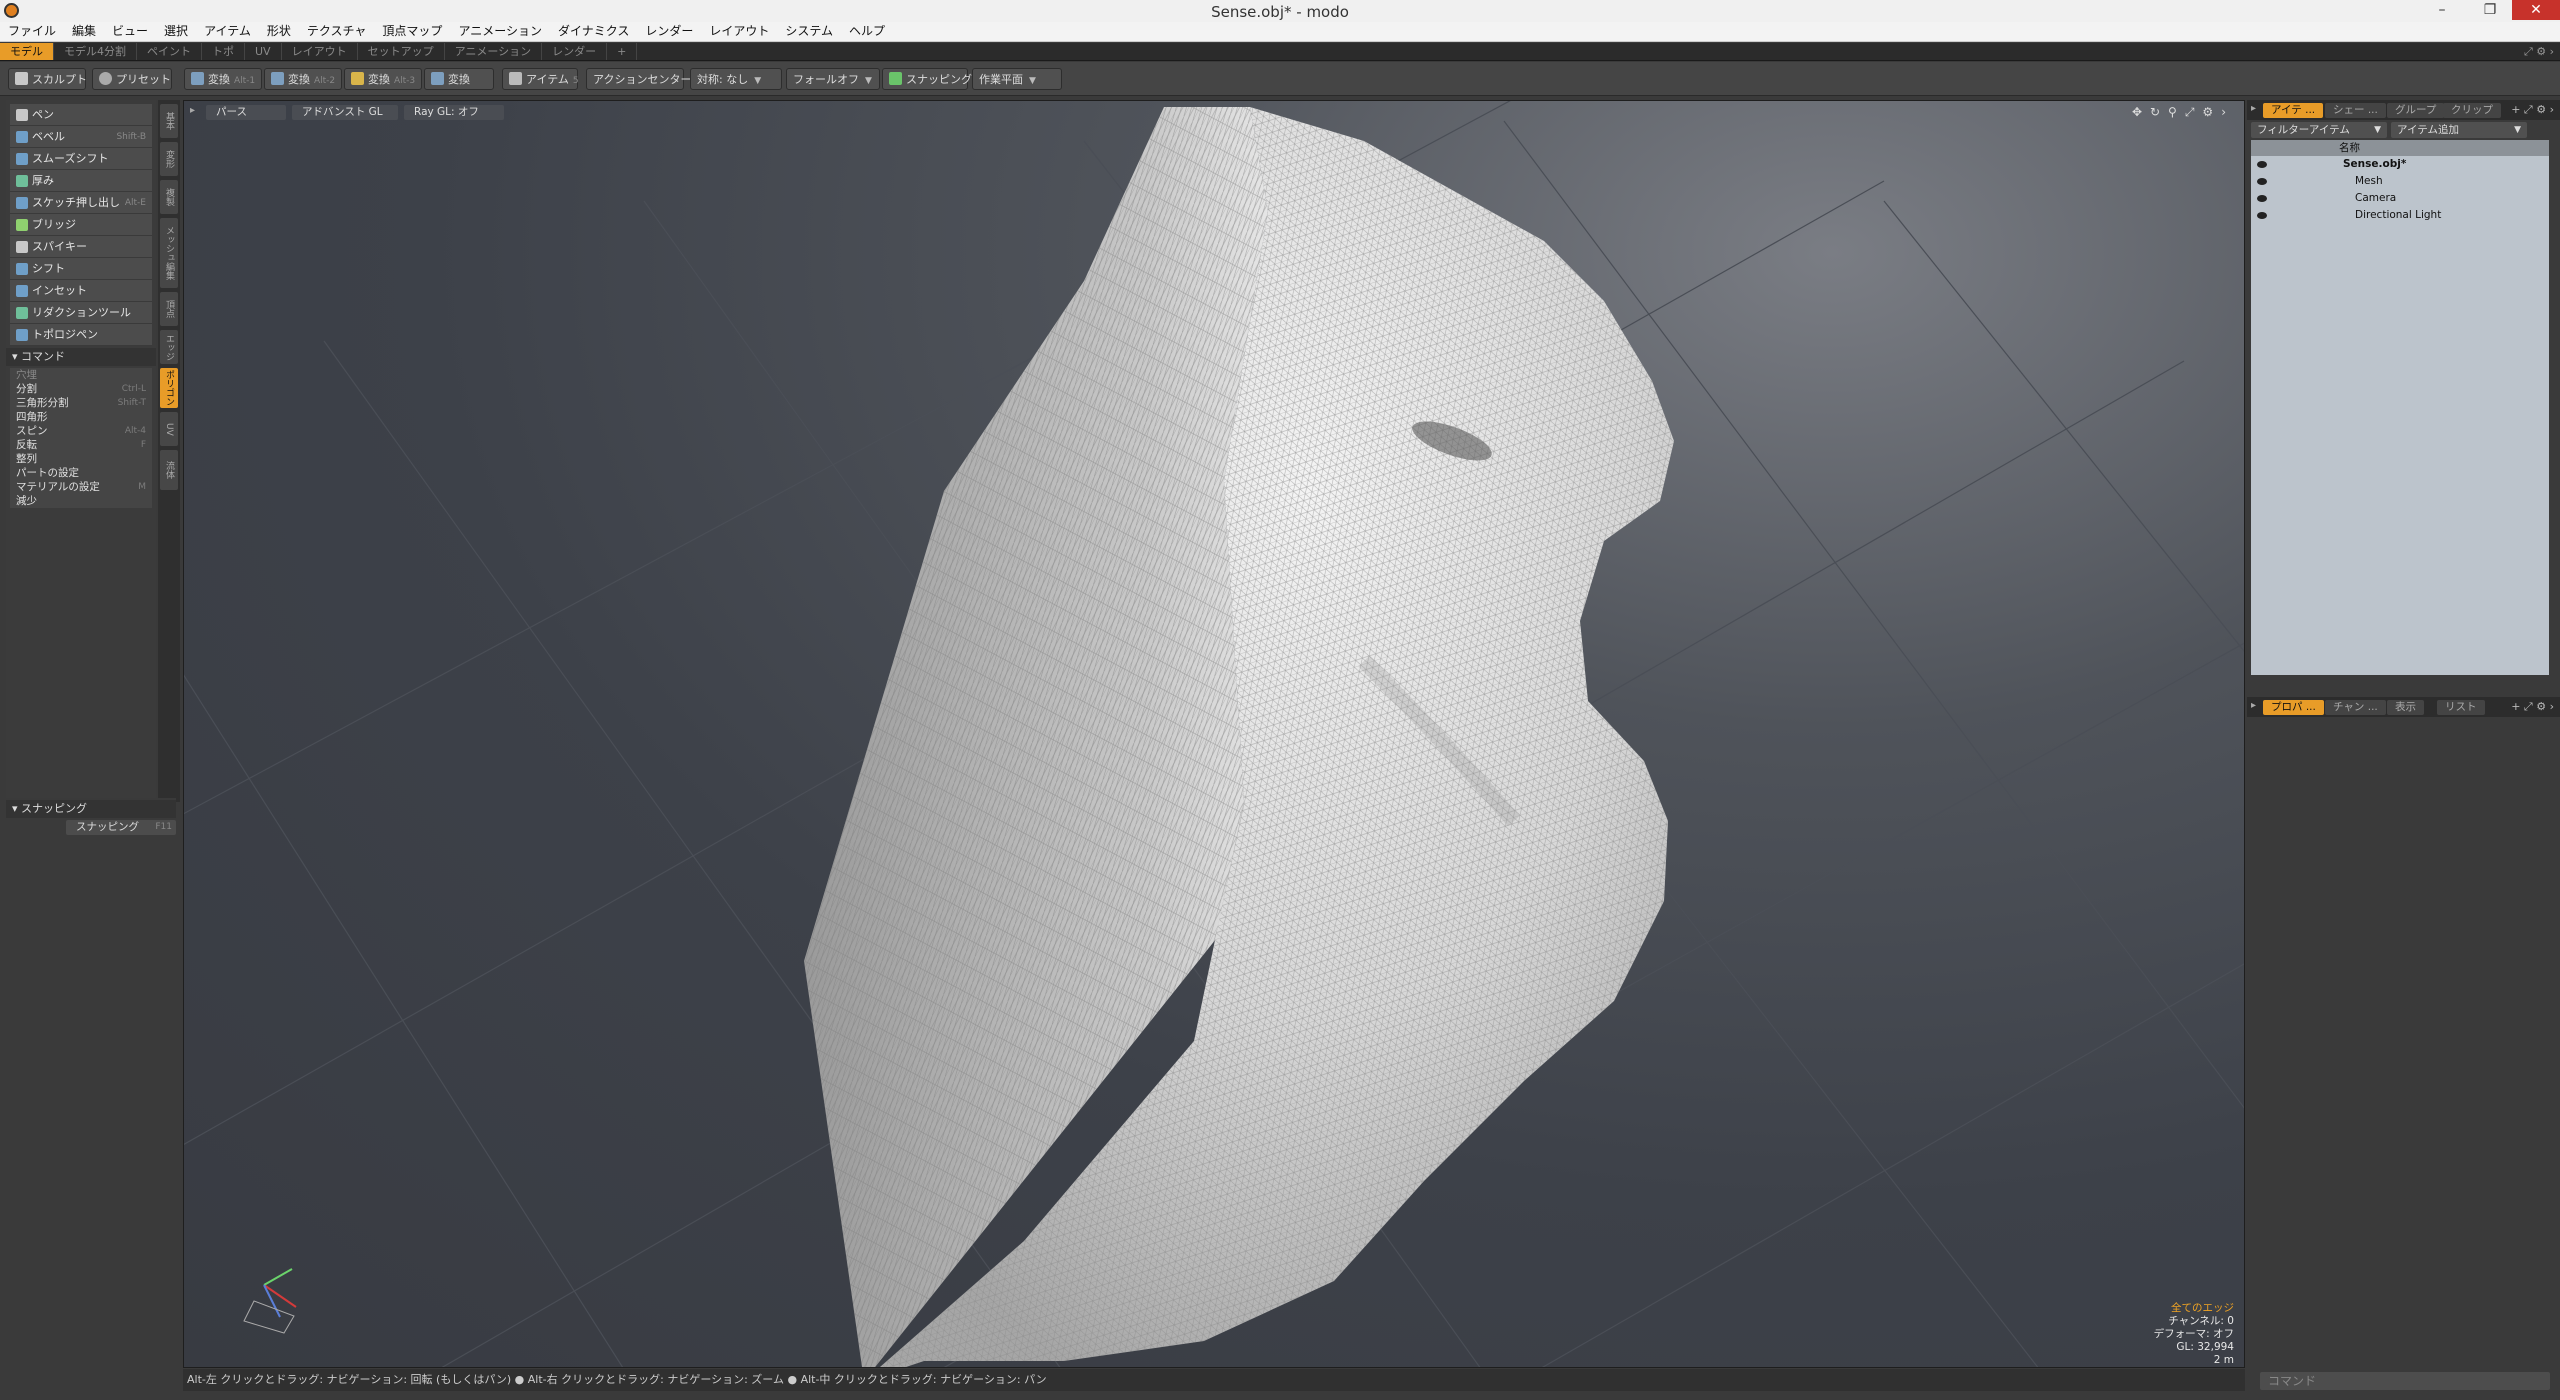 This screenshot has width=2560, height=1400. What do you see at coordinates (833, 79) in the screenshot?
I see `falloff-dropdown: フォールオフ ▼` at bounding box center [833, 79].